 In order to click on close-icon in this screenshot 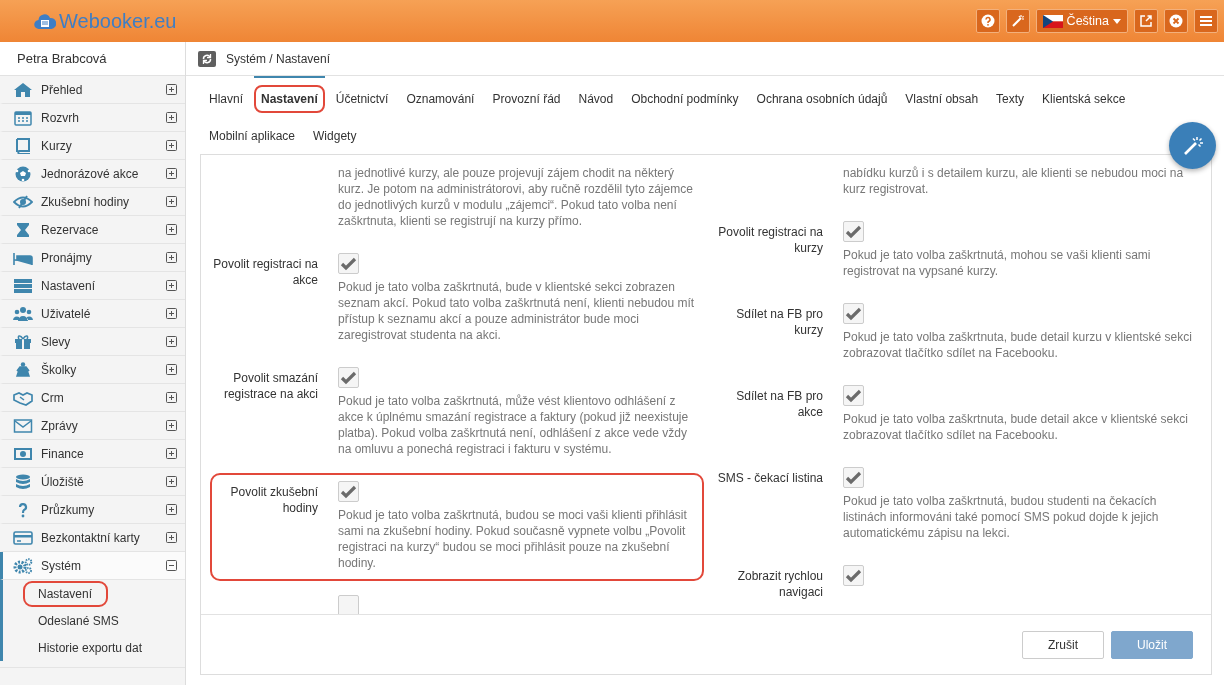, I will do `click(1176, 21)`.